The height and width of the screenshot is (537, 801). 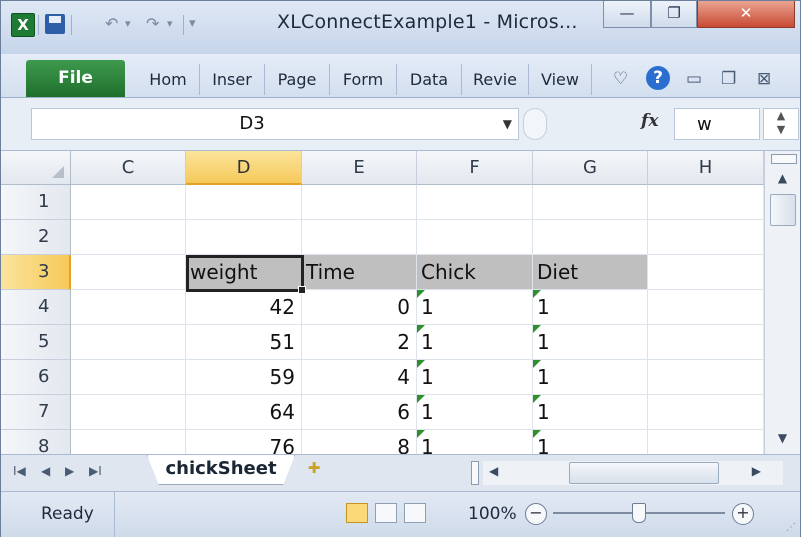 What do you see at coordinates (495, 79) in the screenshot?
I see `tab-review: Revie` at bounding box center [495, 79].